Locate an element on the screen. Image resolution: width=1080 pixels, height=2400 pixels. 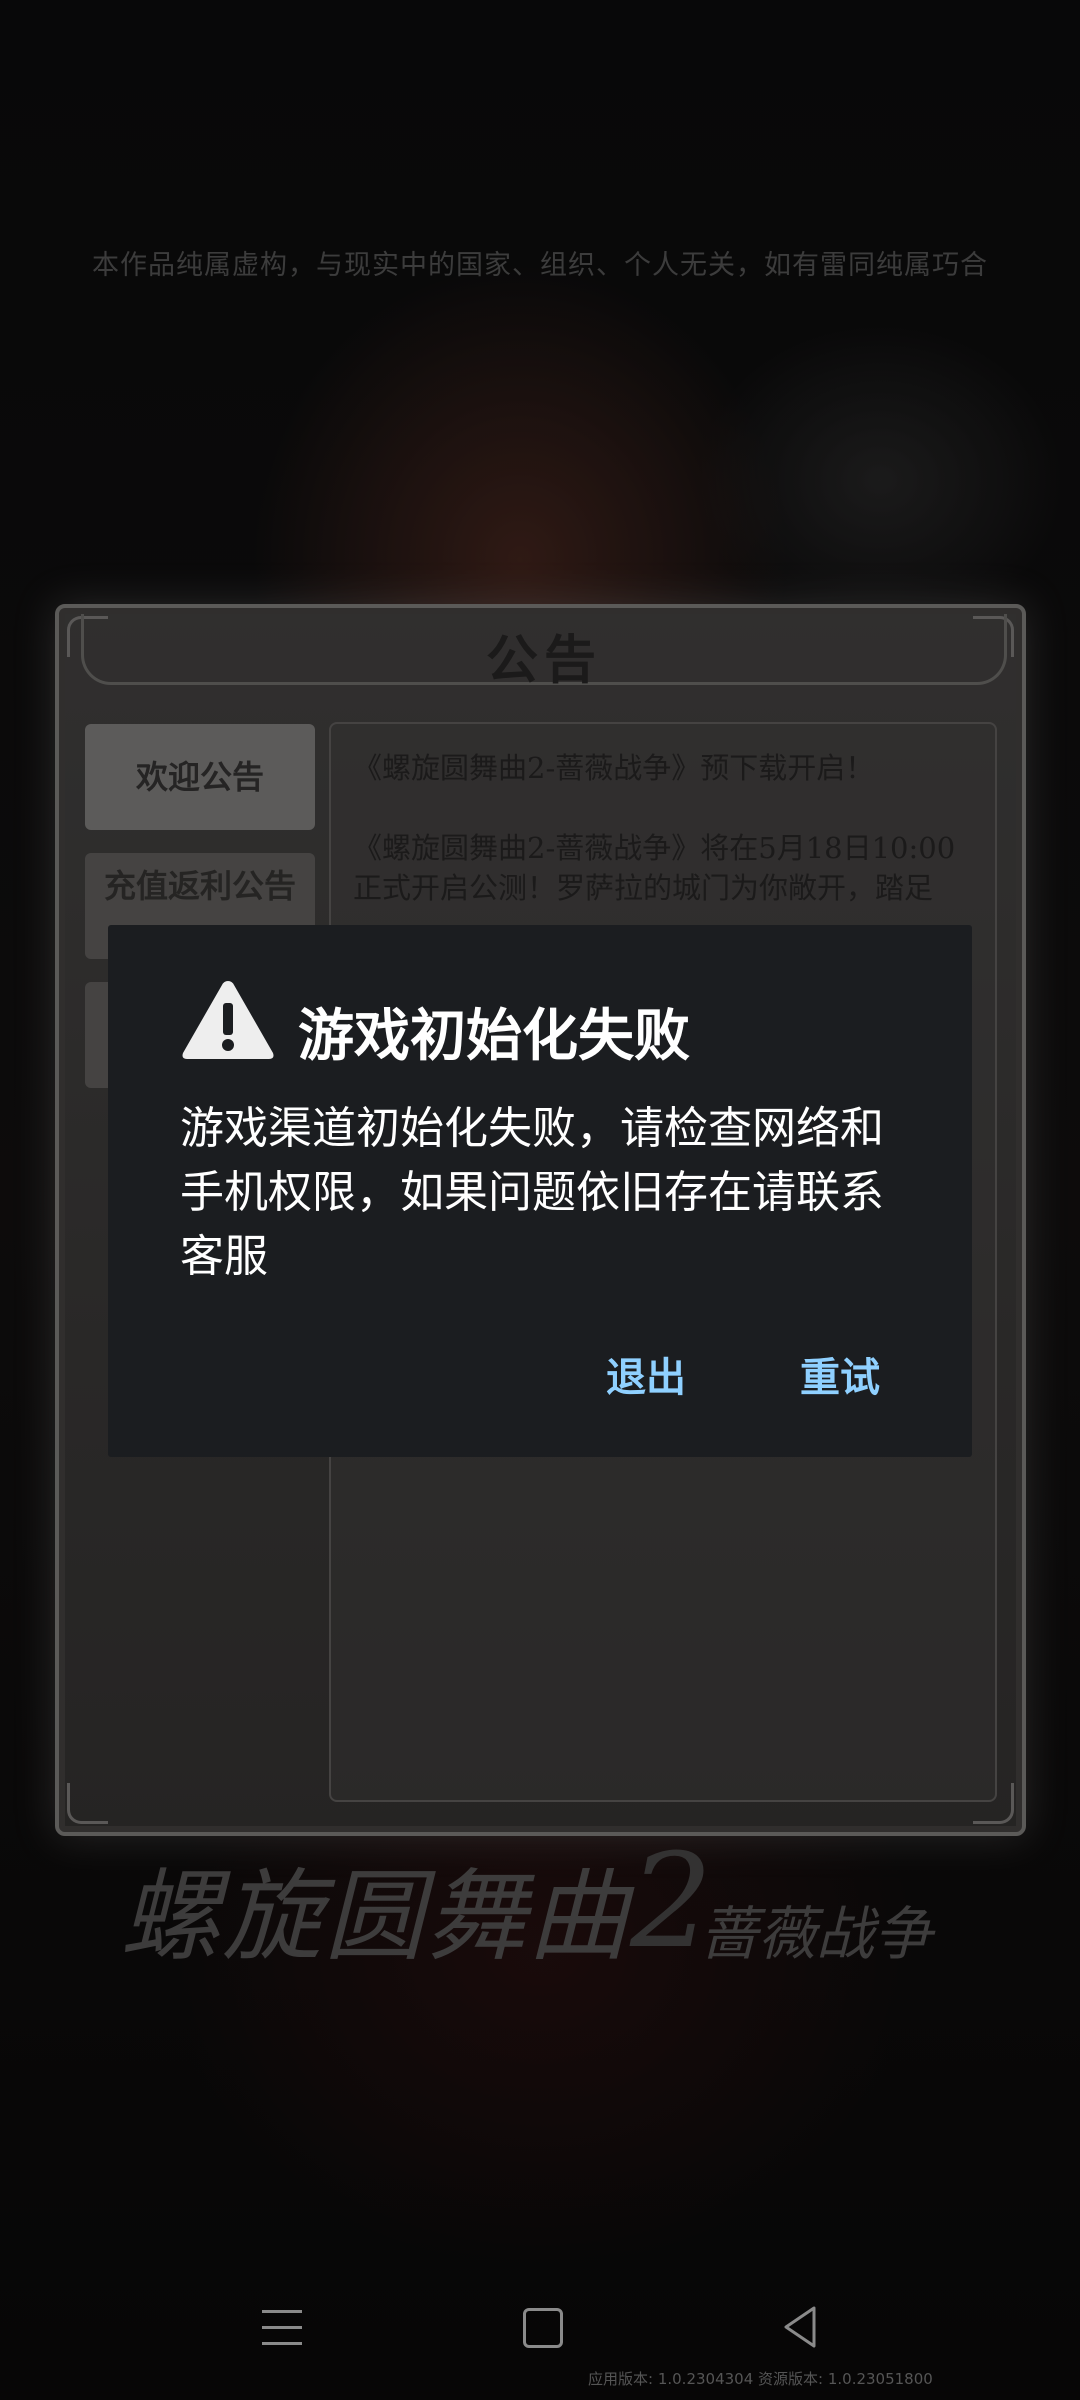
home-icon is located at coordinates (543, 2328).